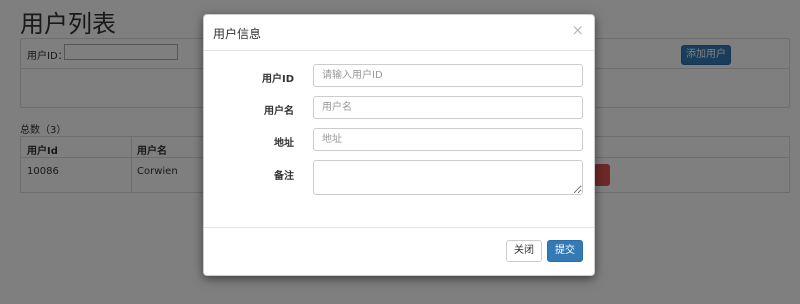 This screenshot has width=800, height=304. What do you see at coordinates (284, 176) in the screenshot?
I see `remark-label: 备注` at bounding box center [284, 176].